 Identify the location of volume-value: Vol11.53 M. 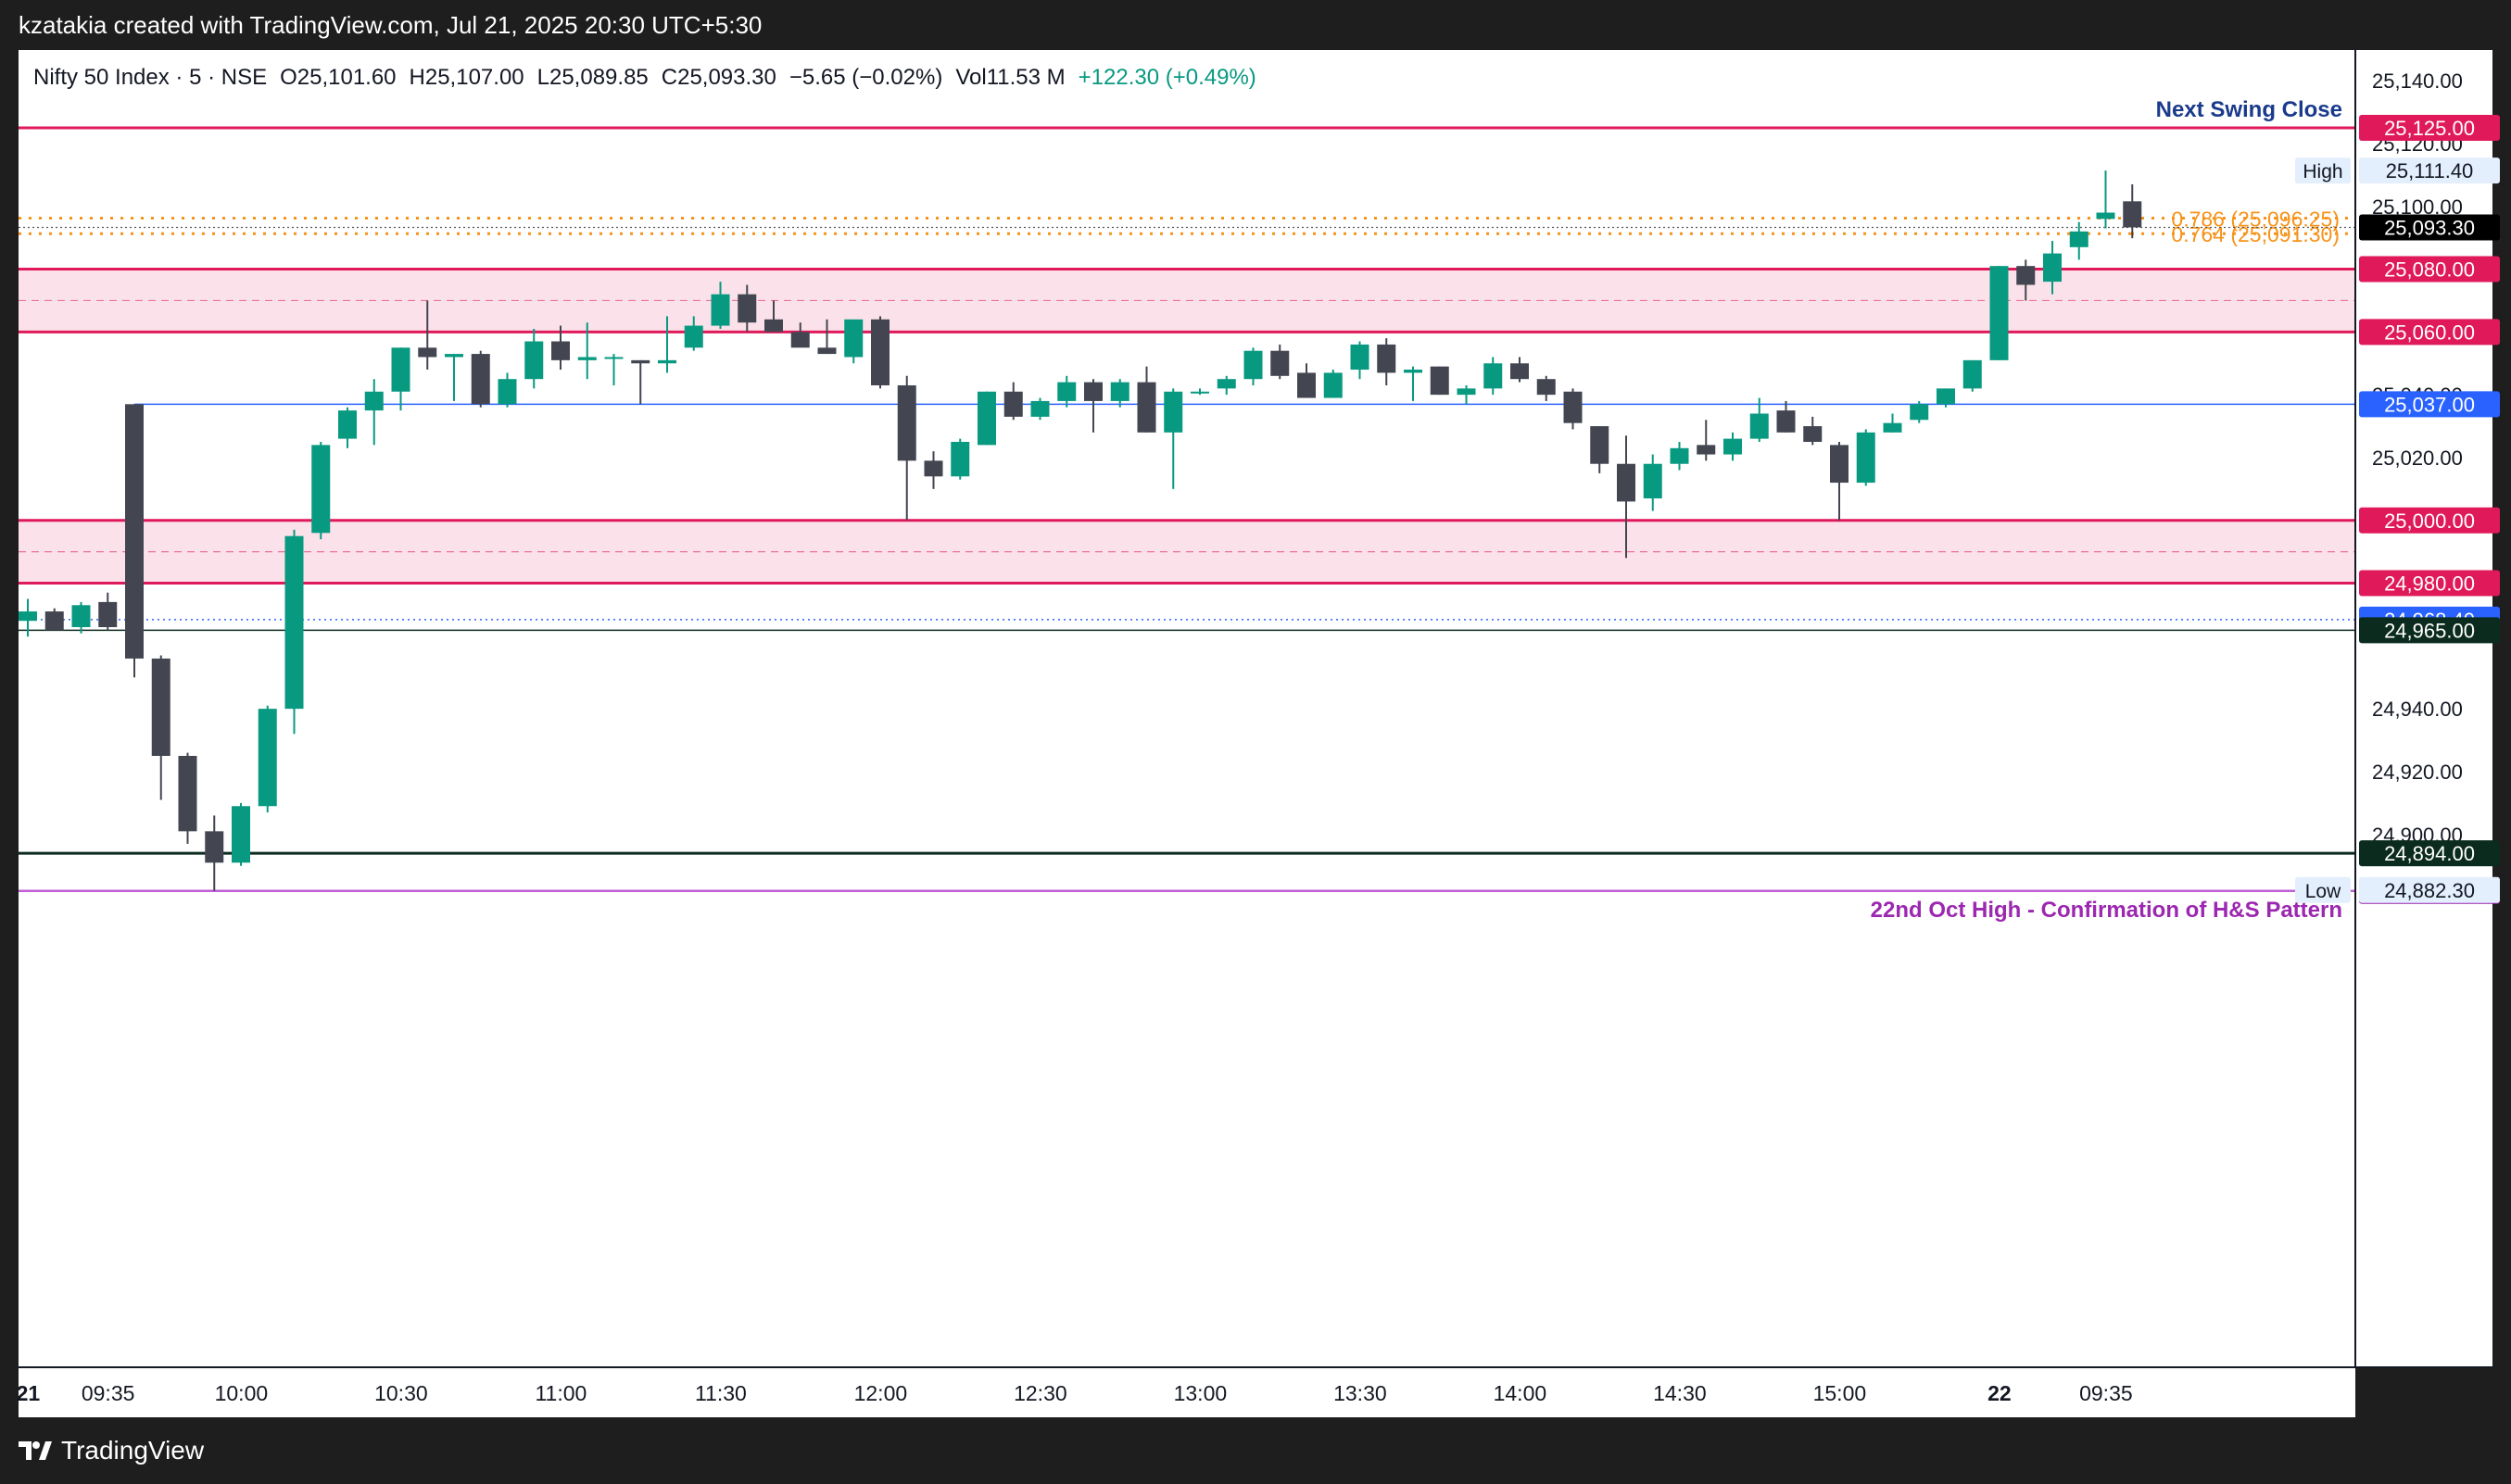
(1011, 78).